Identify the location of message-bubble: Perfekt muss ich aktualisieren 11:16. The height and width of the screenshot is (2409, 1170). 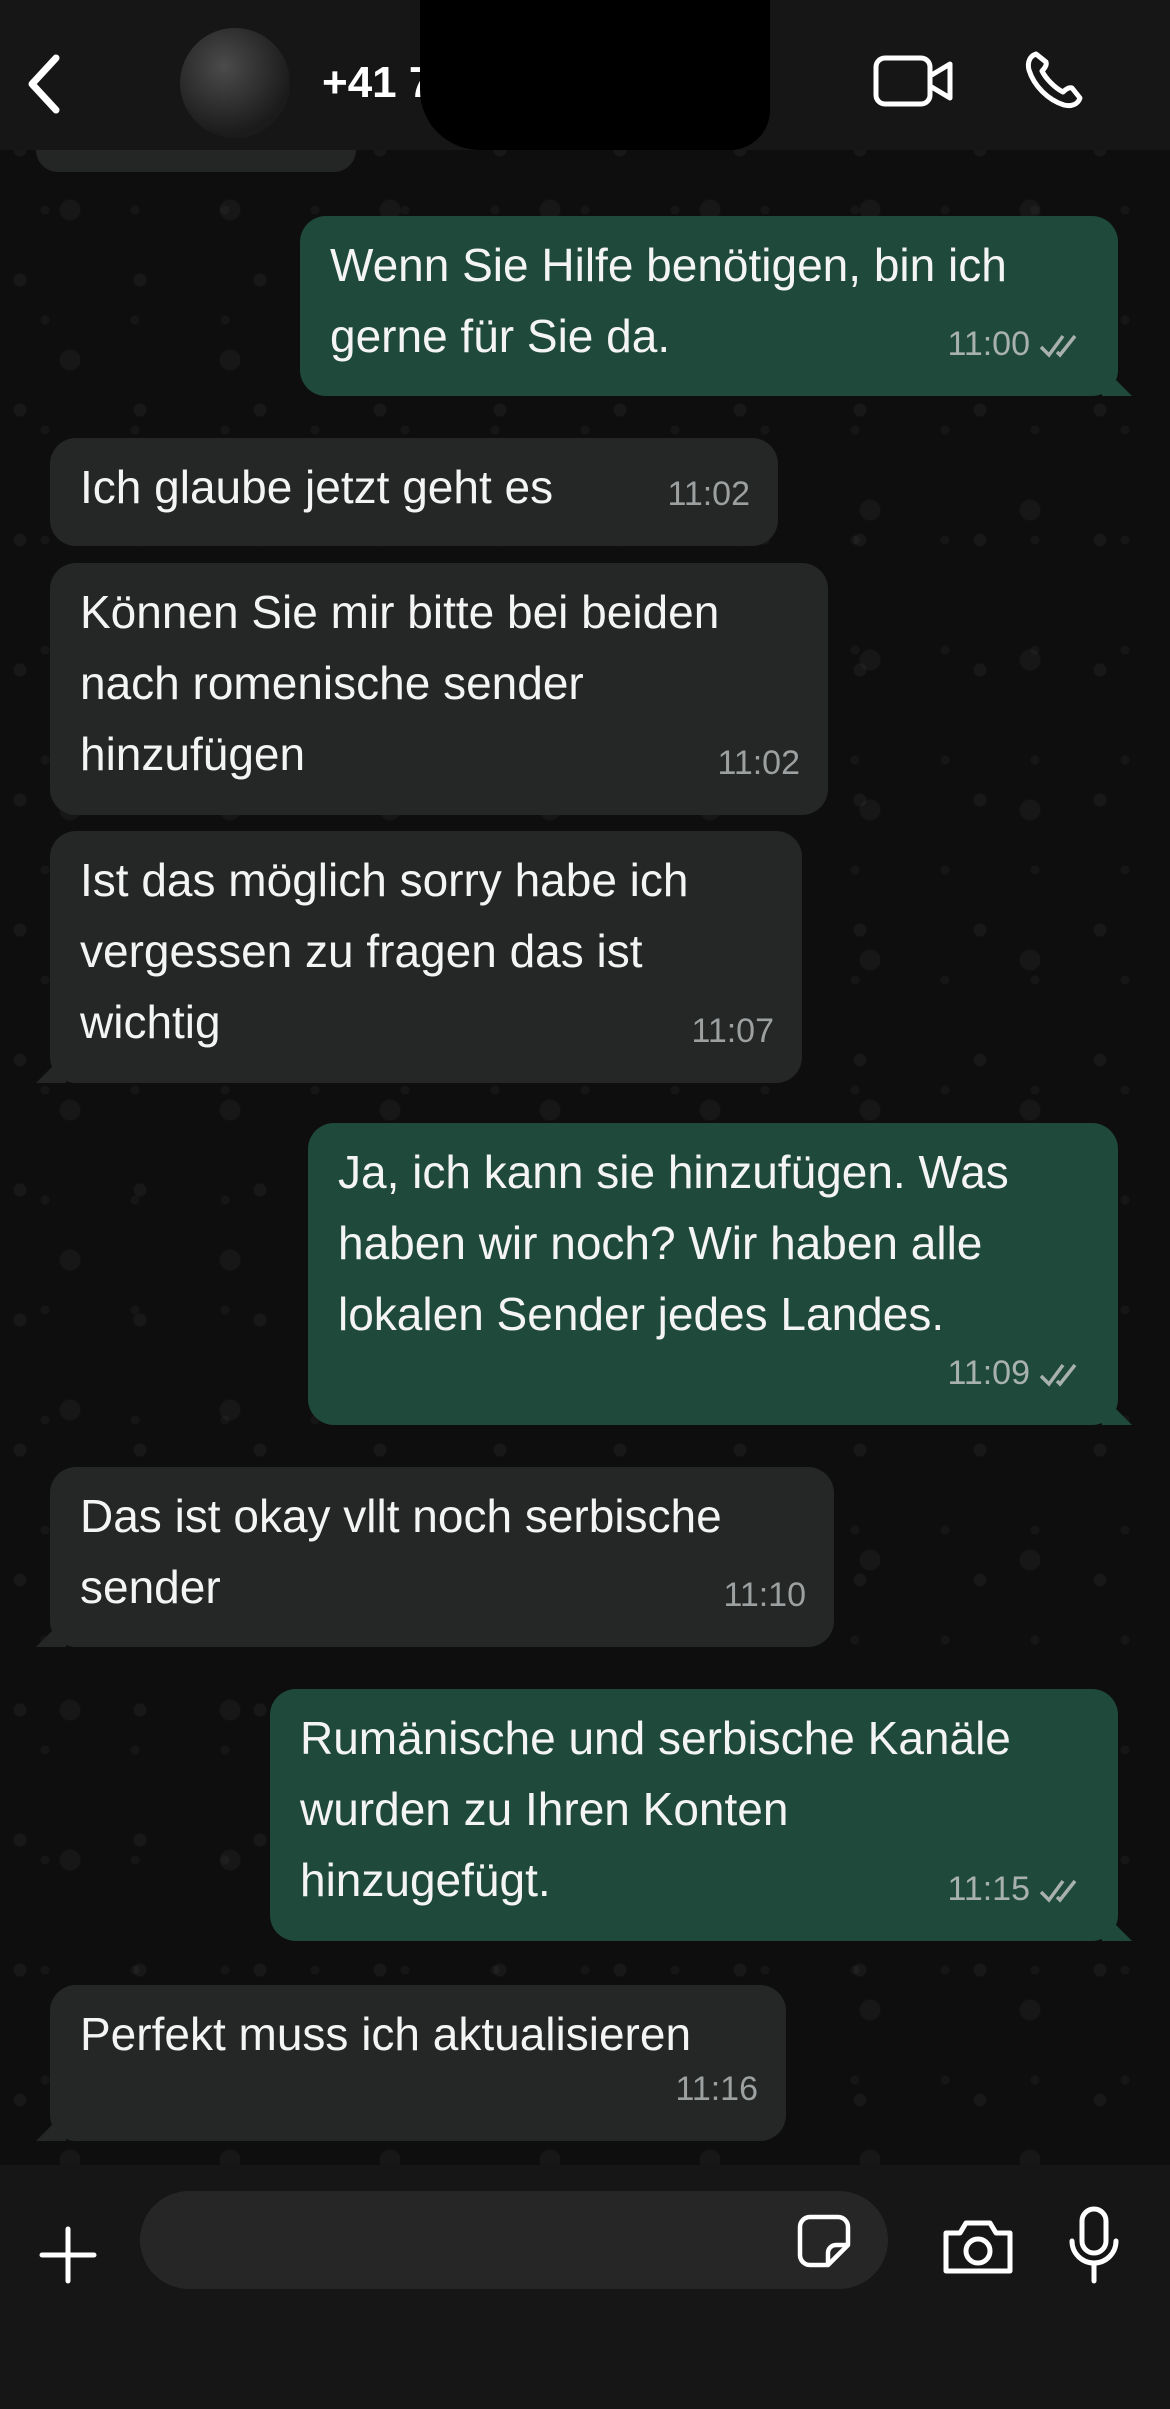
(418, 2063).